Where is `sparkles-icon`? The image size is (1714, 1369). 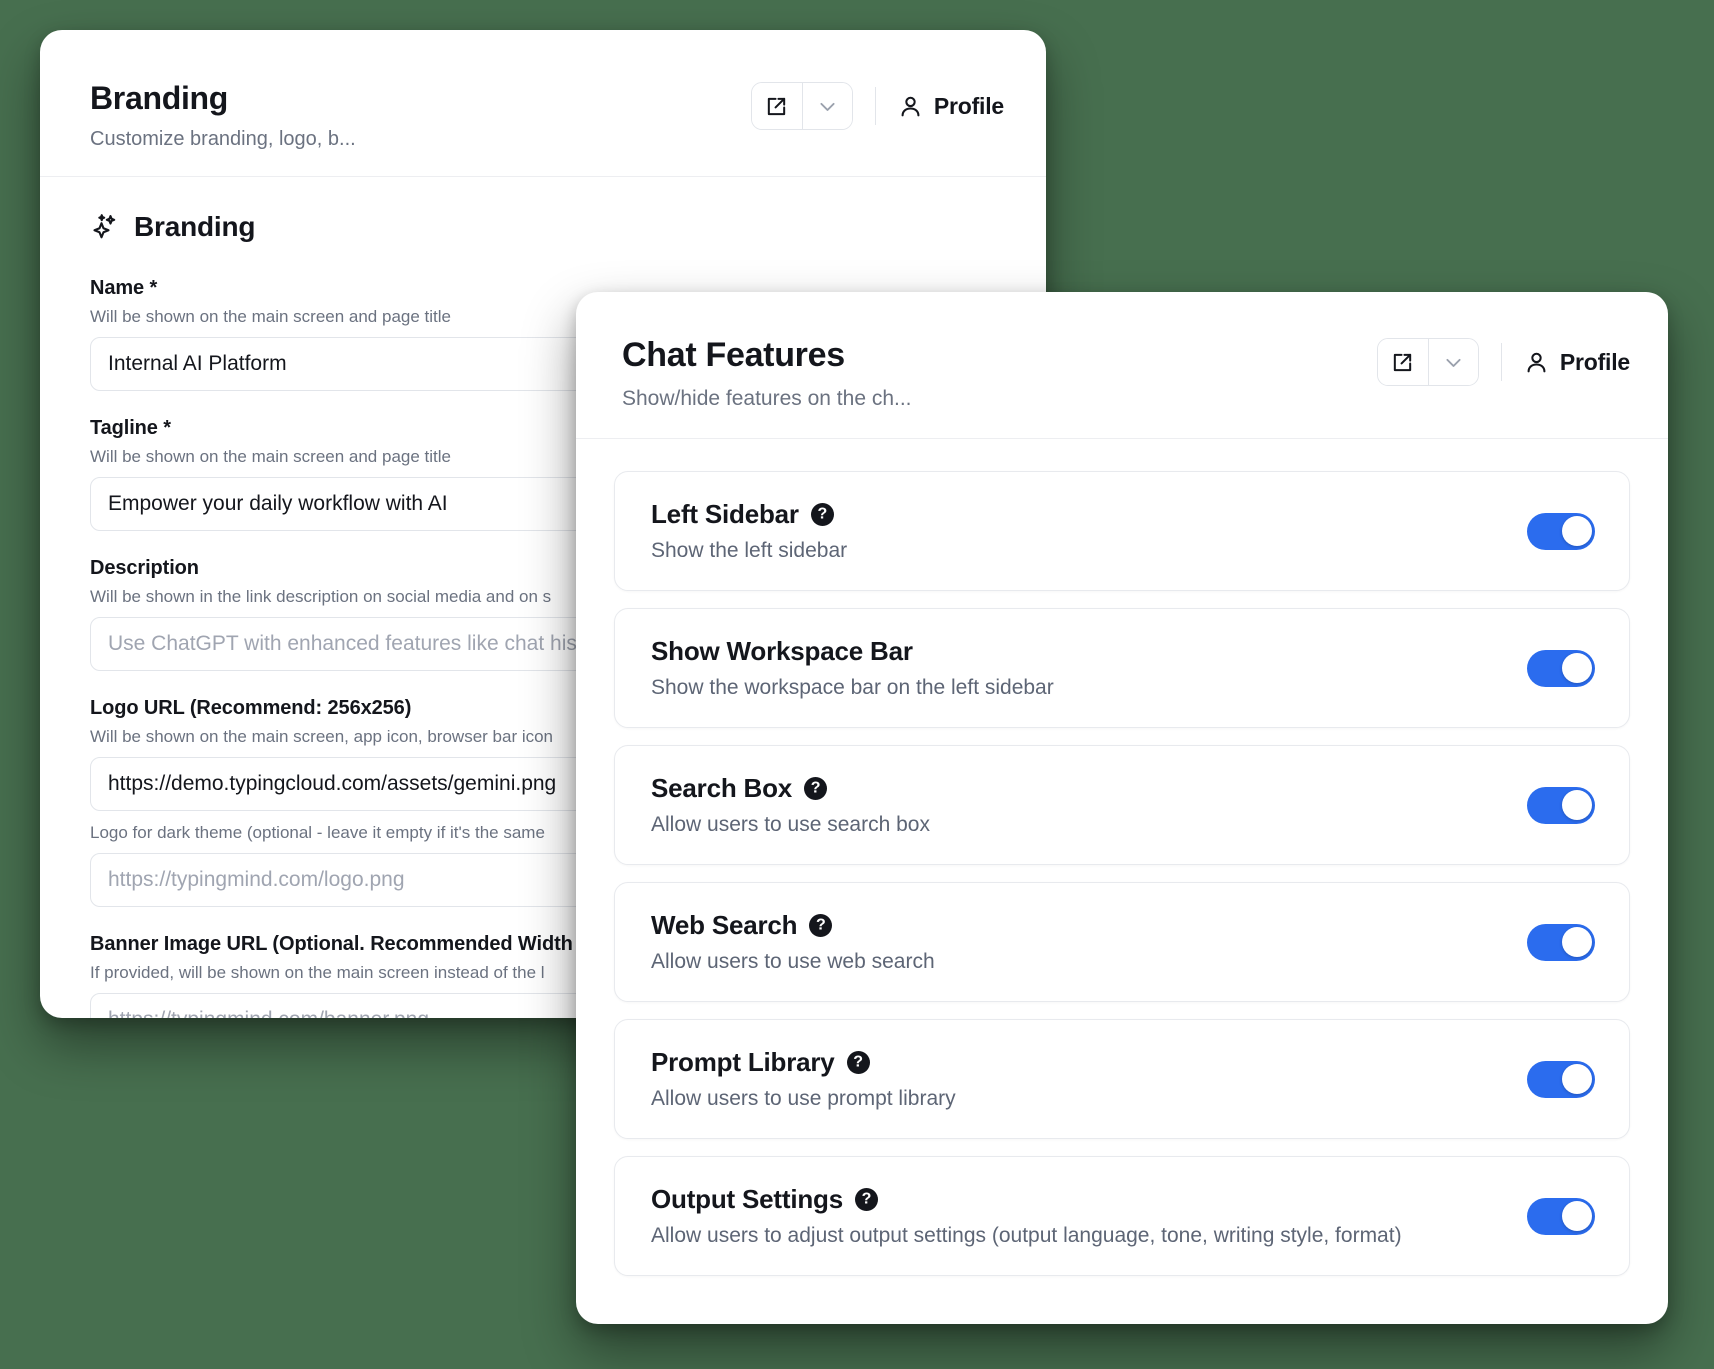
sparkles-icon is located at coordinates (104, 226).